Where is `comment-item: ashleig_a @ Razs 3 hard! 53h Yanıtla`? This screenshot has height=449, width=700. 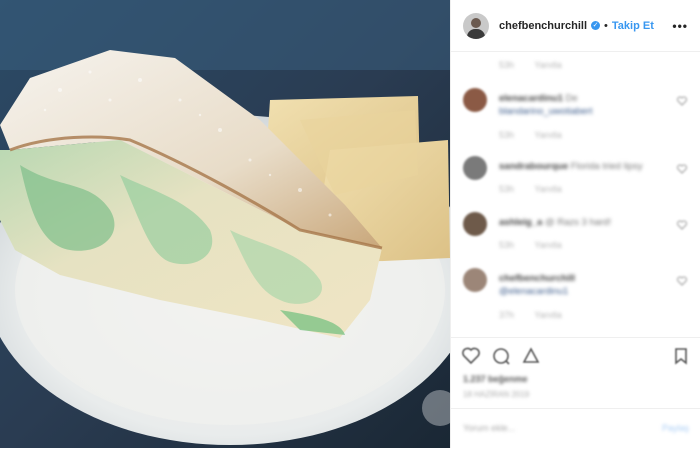
comment-item: ashleig_a @ Razs 3 hard! 53h Yanıtla is located at coordinates (575, 242).